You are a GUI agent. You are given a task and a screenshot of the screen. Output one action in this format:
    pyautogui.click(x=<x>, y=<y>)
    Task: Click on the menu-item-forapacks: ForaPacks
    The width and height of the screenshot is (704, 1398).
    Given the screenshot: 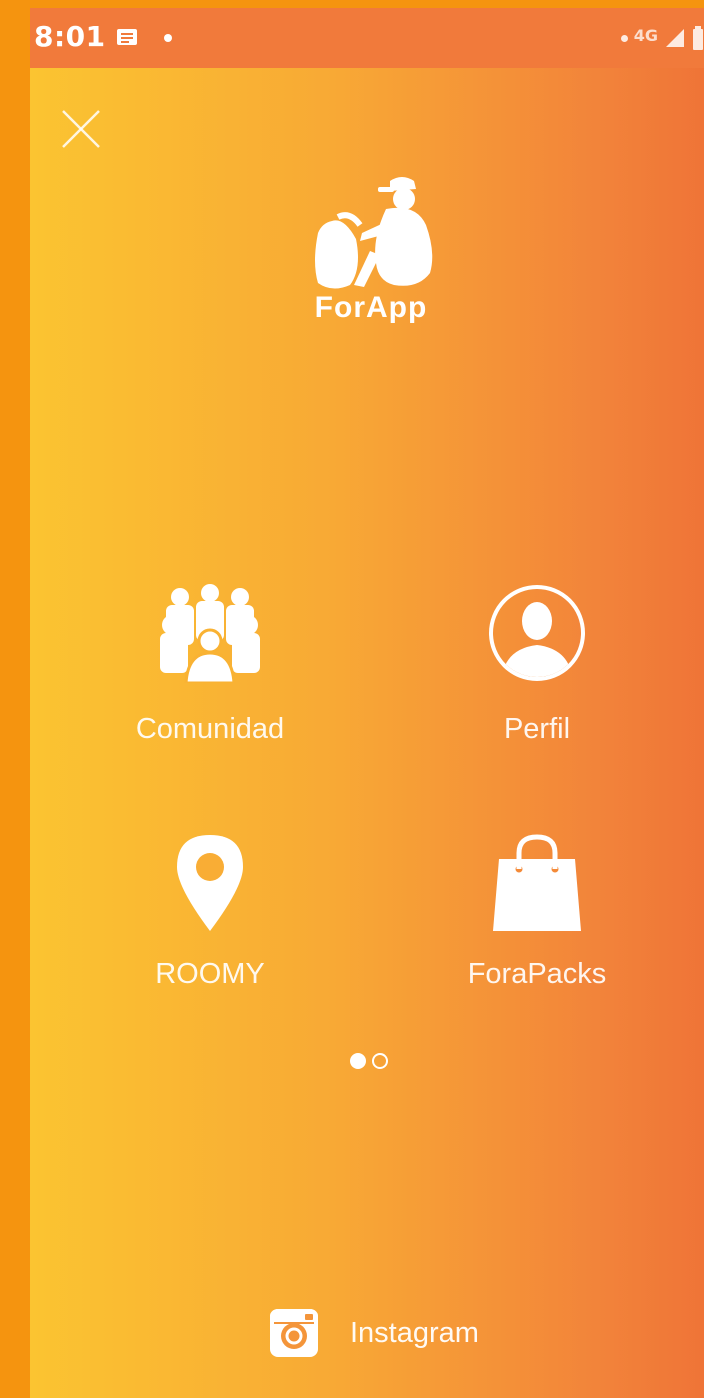 What is the action you would take?
    pyautogui.click(x=537, y=923)
    